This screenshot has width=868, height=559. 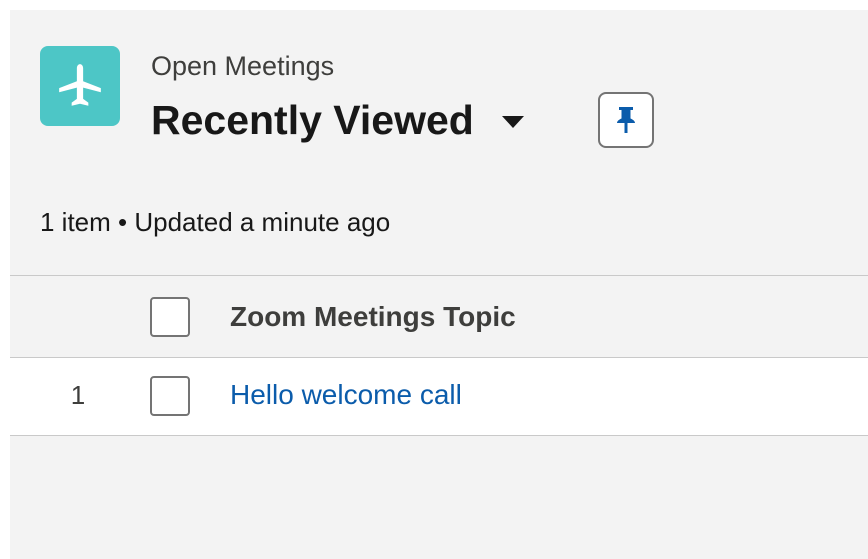 I want to click on row-select-checkbox, so click(x=170, y=396).